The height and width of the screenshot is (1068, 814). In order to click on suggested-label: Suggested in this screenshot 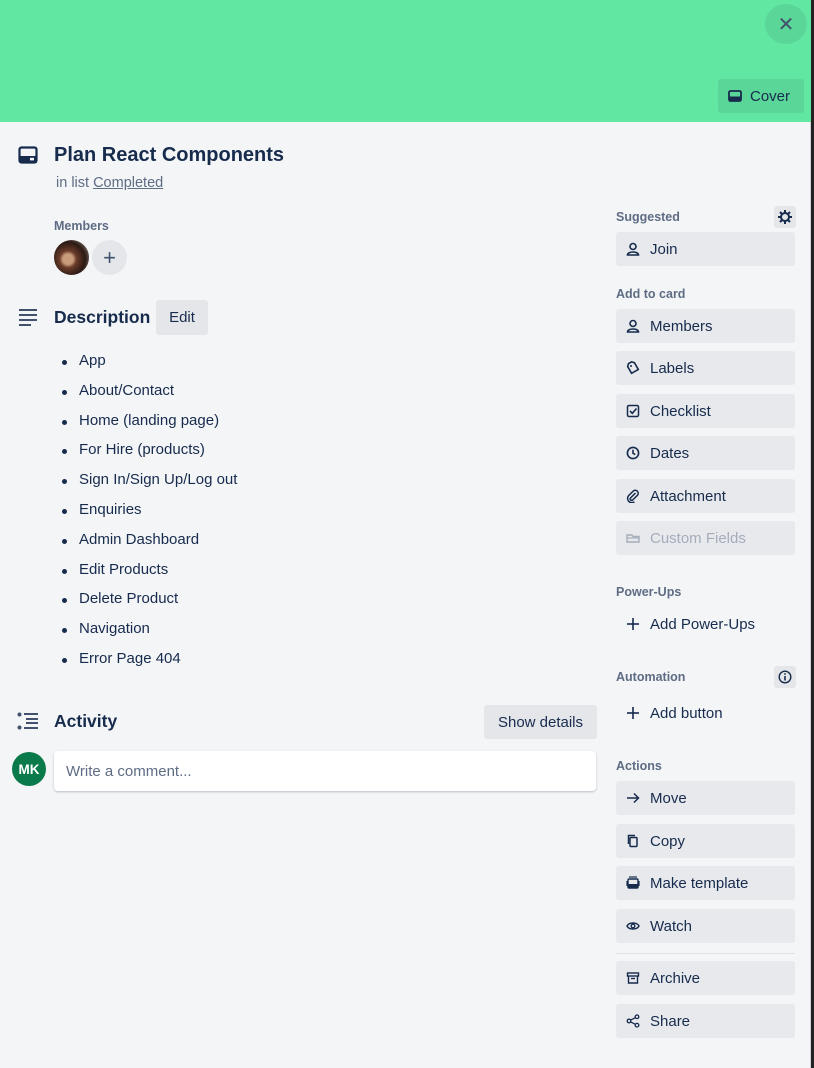, I will do `click(648, 217)`.